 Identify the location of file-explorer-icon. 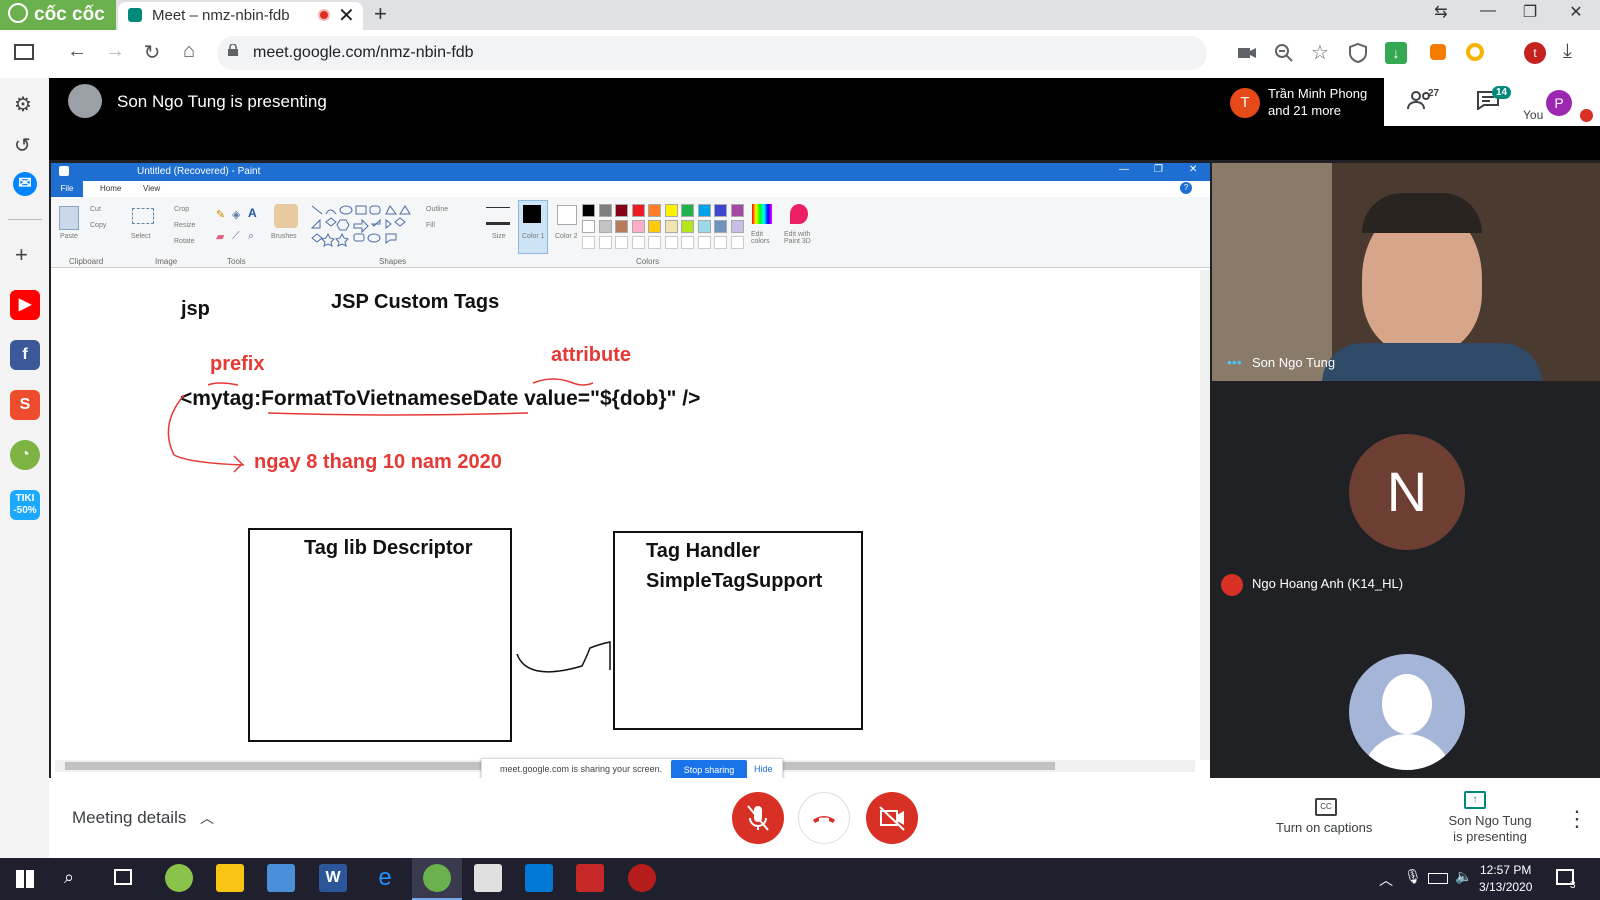
(230, 878).